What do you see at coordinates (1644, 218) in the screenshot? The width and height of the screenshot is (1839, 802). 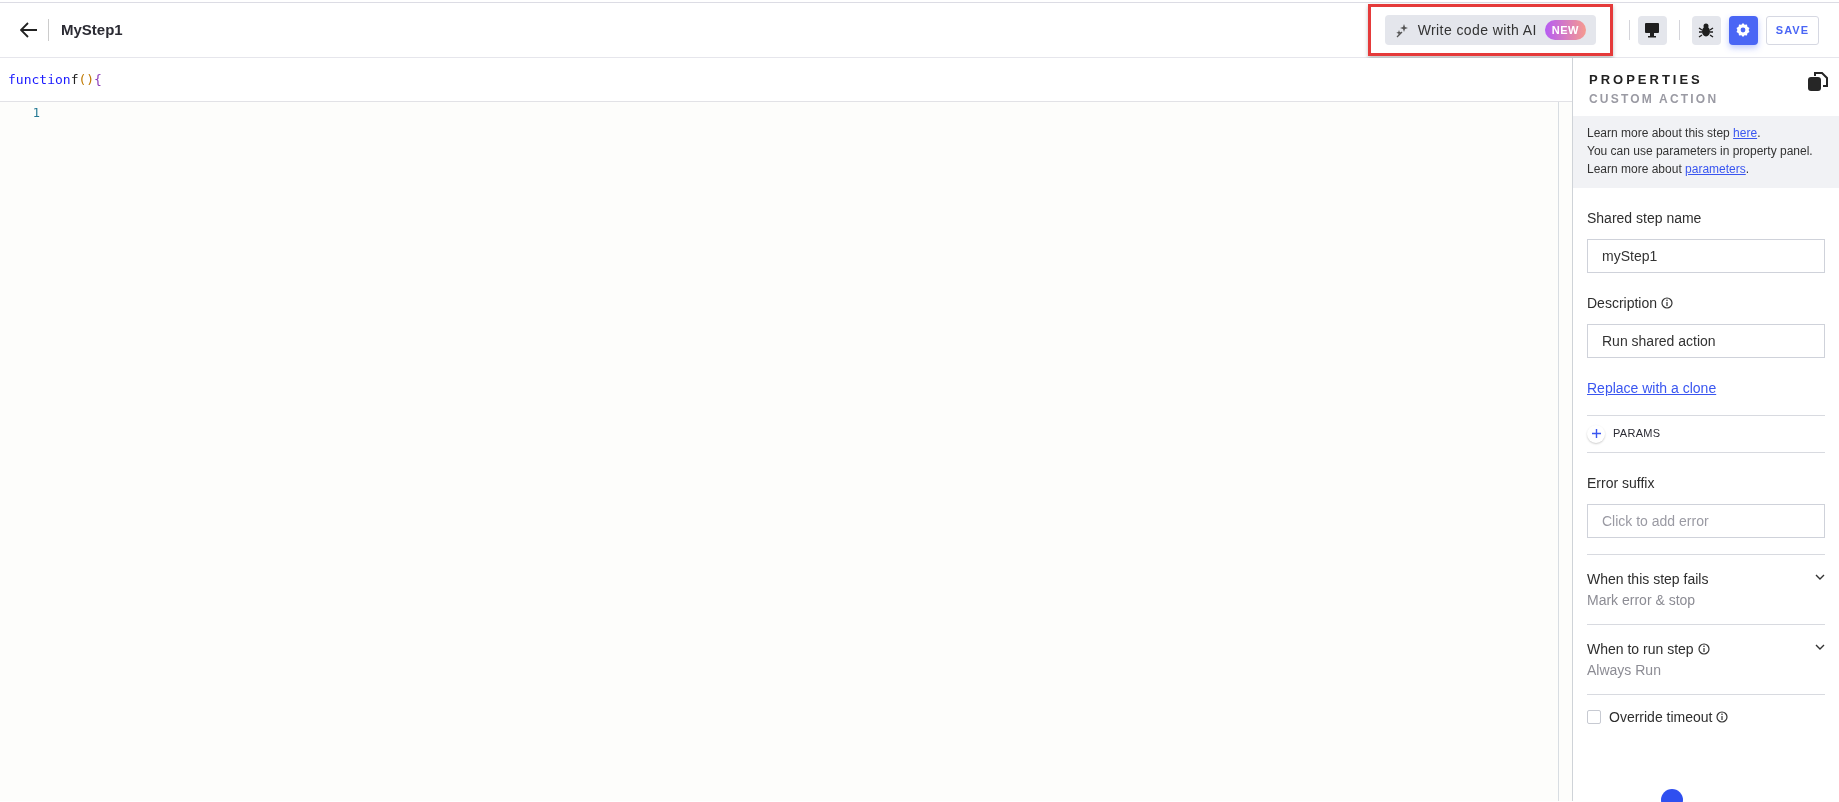 I see `field-label: Shared step name` at bounding box center [1644, 218].